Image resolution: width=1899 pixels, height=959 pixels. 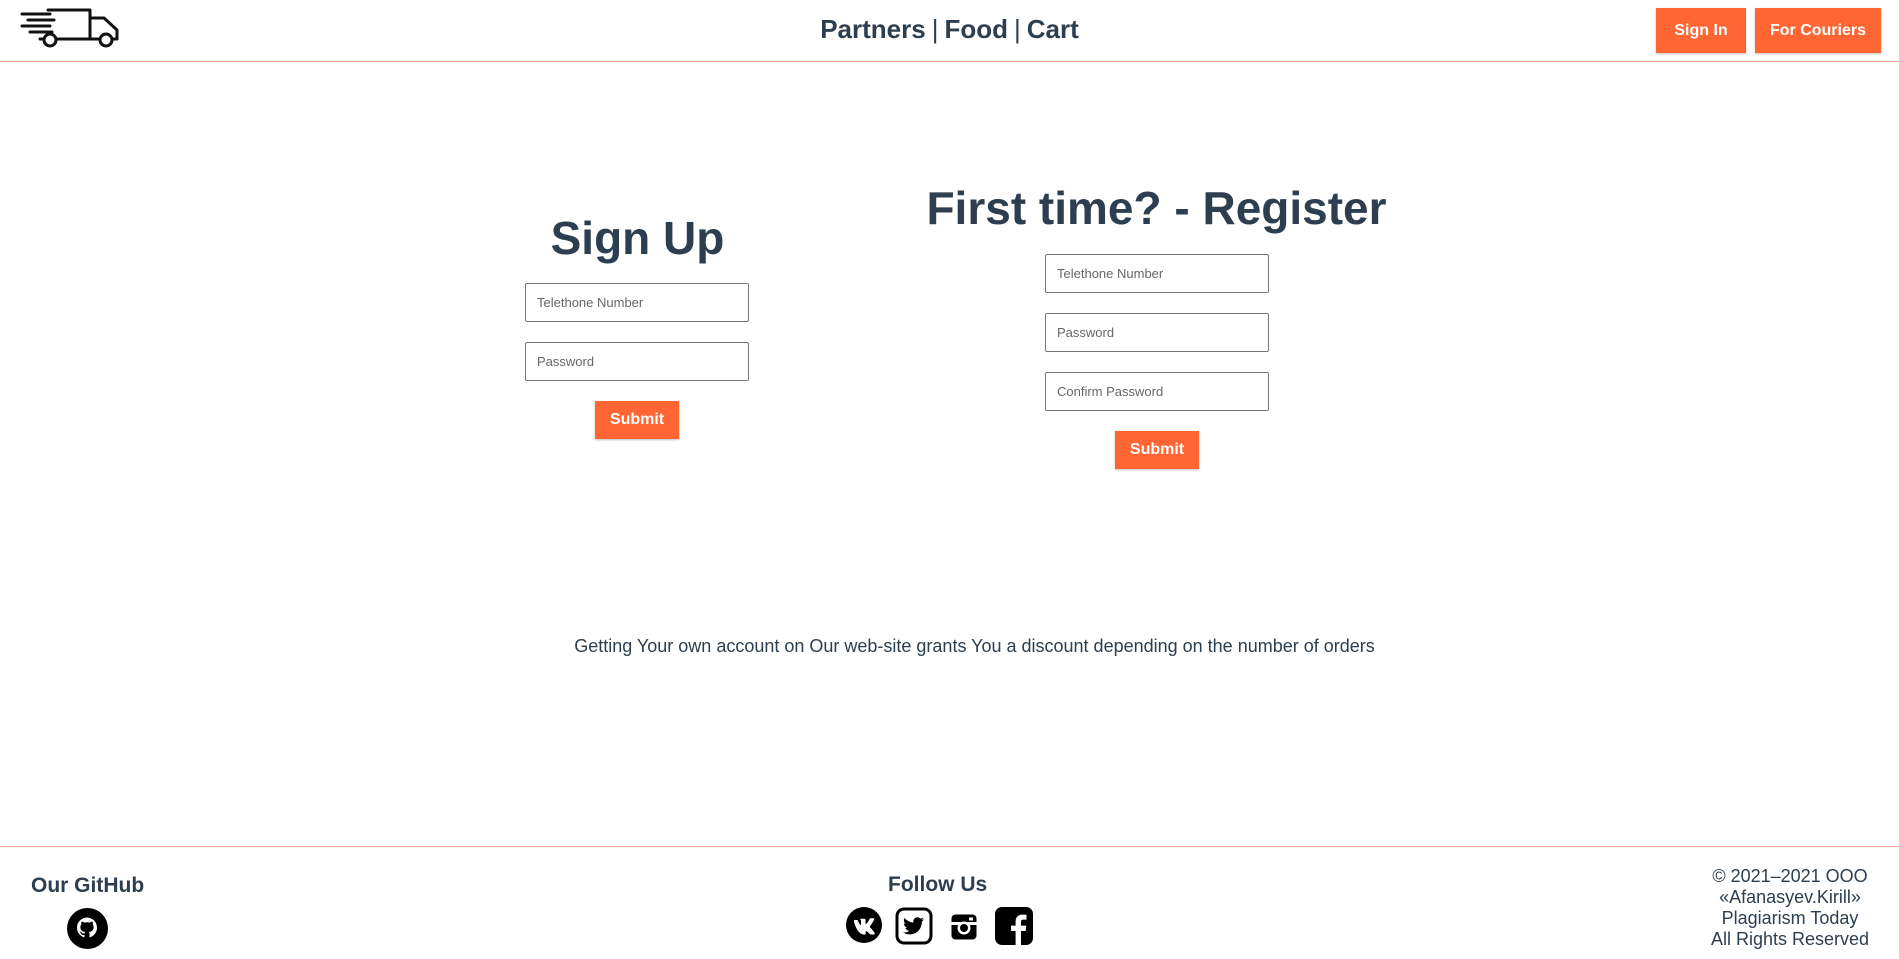 What do you see at coordinates (1818, 30) in the screenshot?
I see `for-couriers-button: For Couriers` at bounding box center [1818, 30].